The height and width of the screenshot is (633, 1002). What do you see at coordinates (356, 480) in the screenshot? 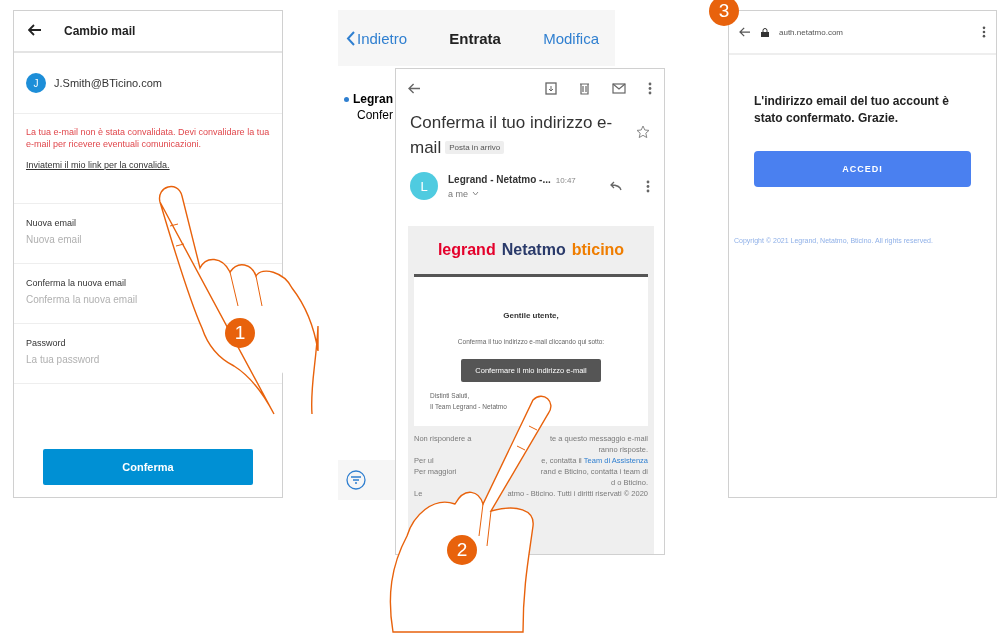
I see `filter-icon` at bounding box center [356, 480].